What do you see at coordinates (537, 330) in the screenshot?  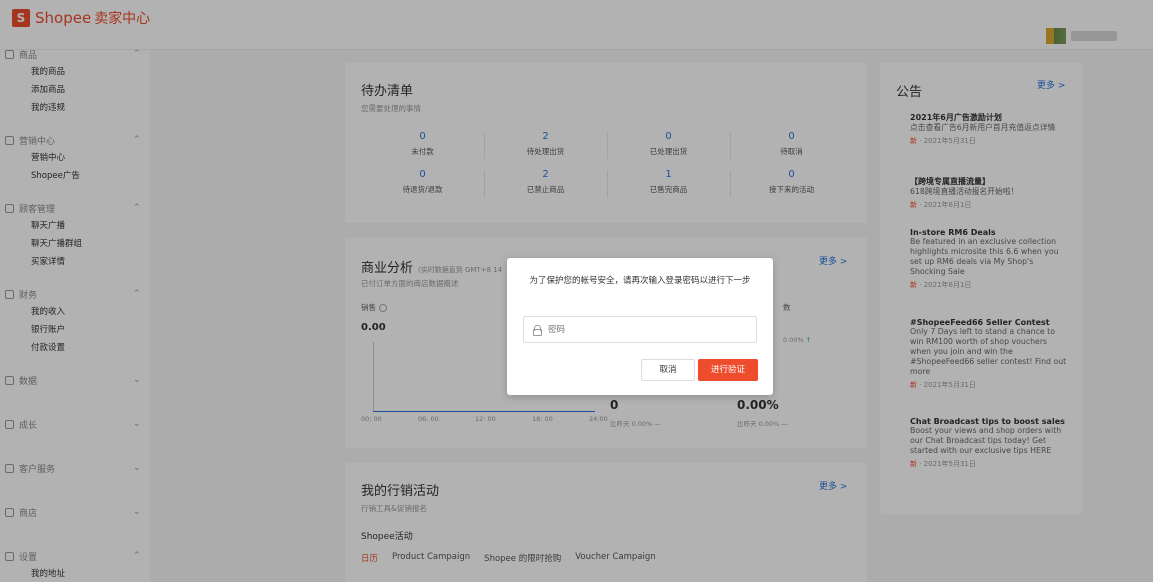 I see `lock-icon` at bounding box center [537, 330].